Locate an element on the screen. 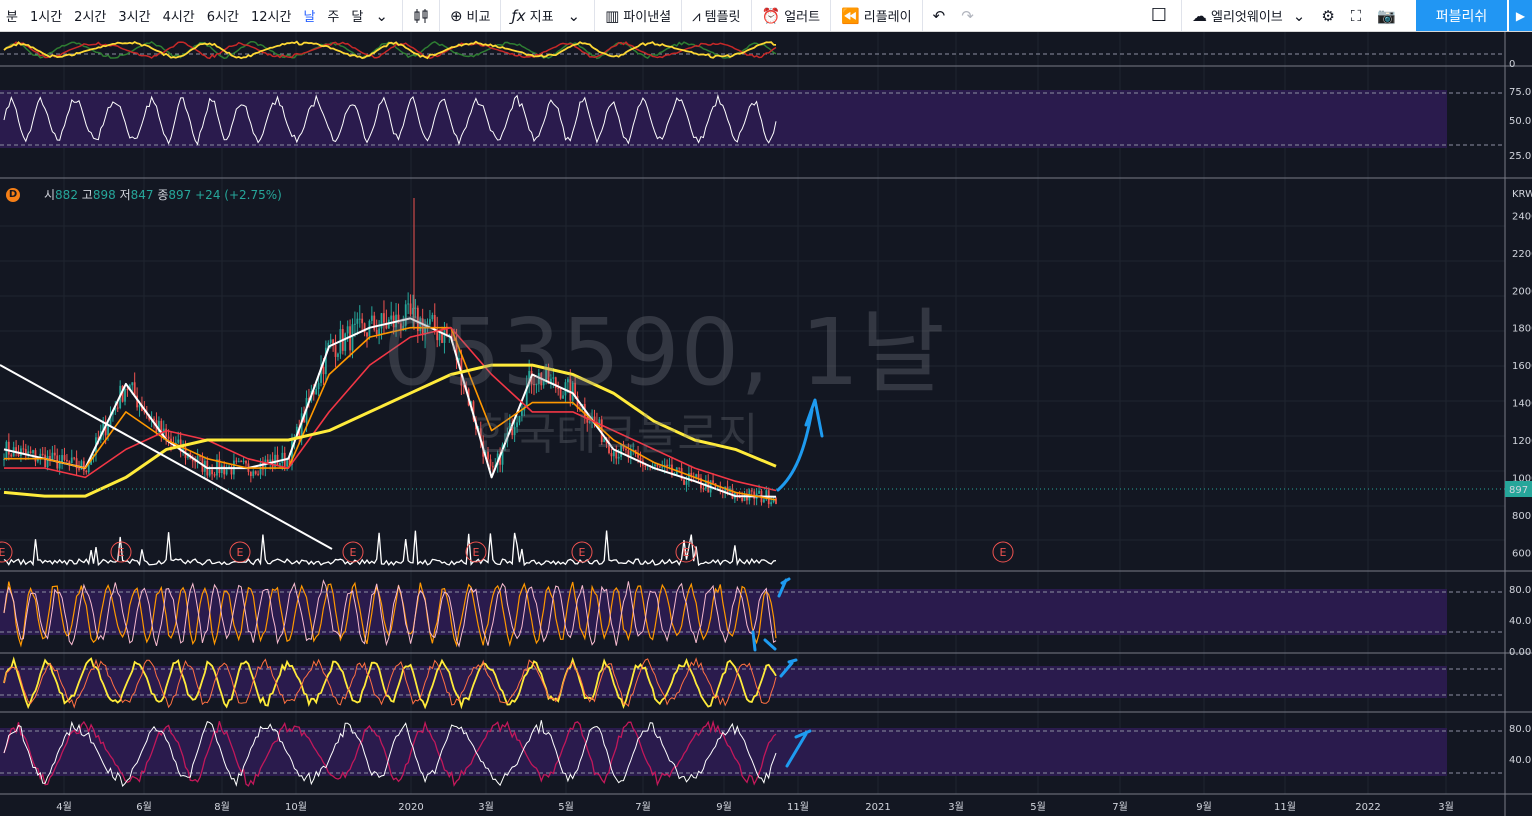 The width and height of the screenshot is (1532, 816). interval-week: 주 is located at coordinates (333, 15).